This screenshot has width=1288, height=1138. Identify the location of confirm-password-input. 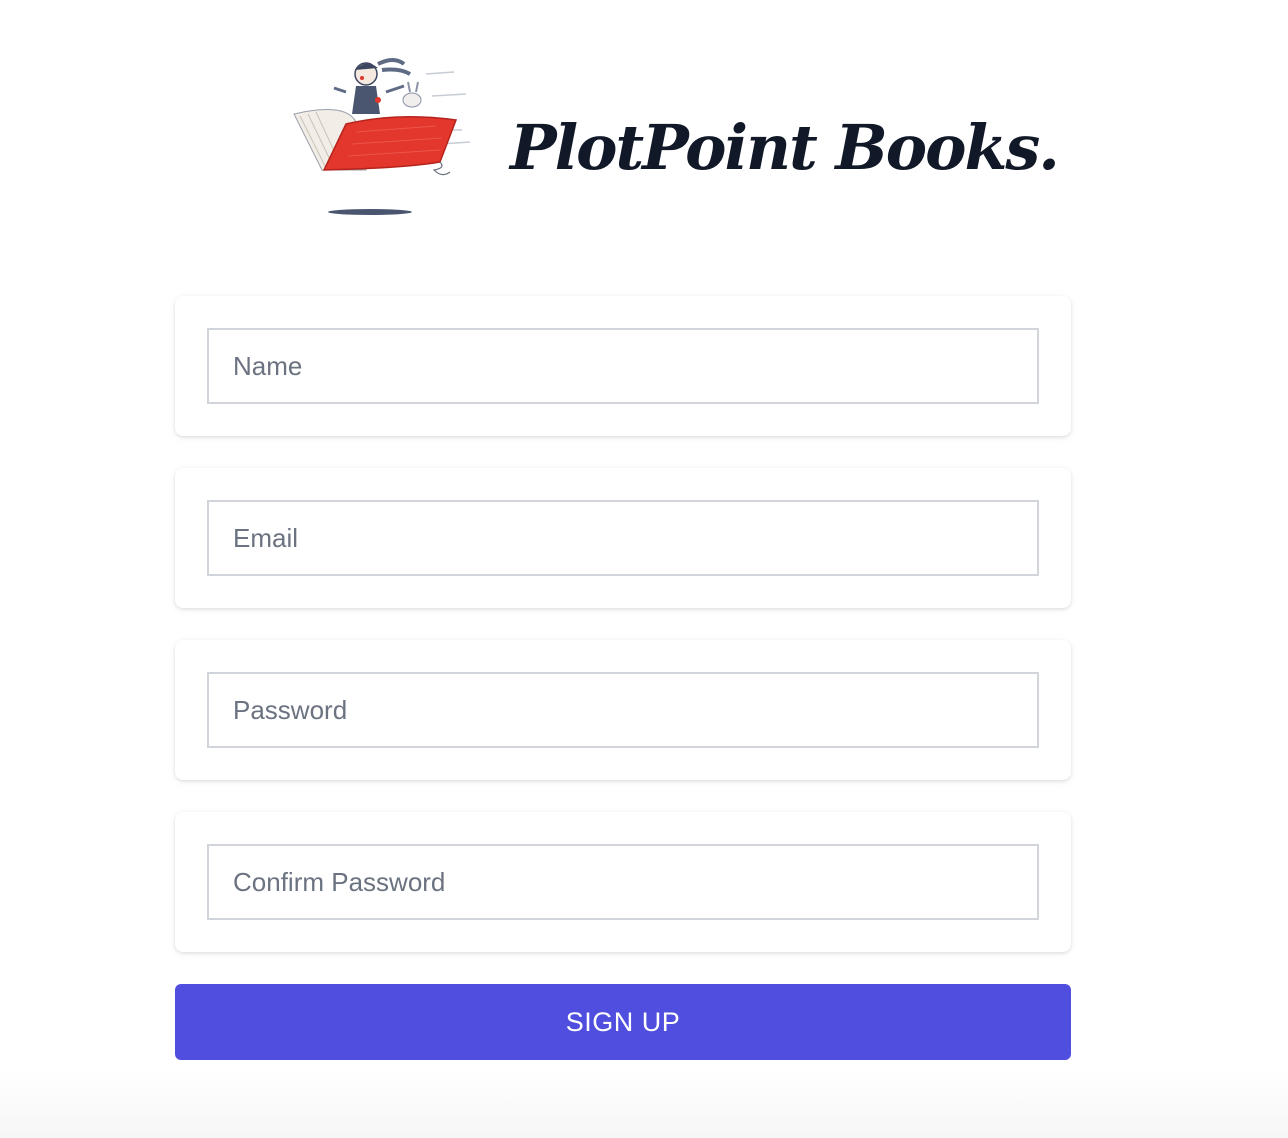
(623, 882).